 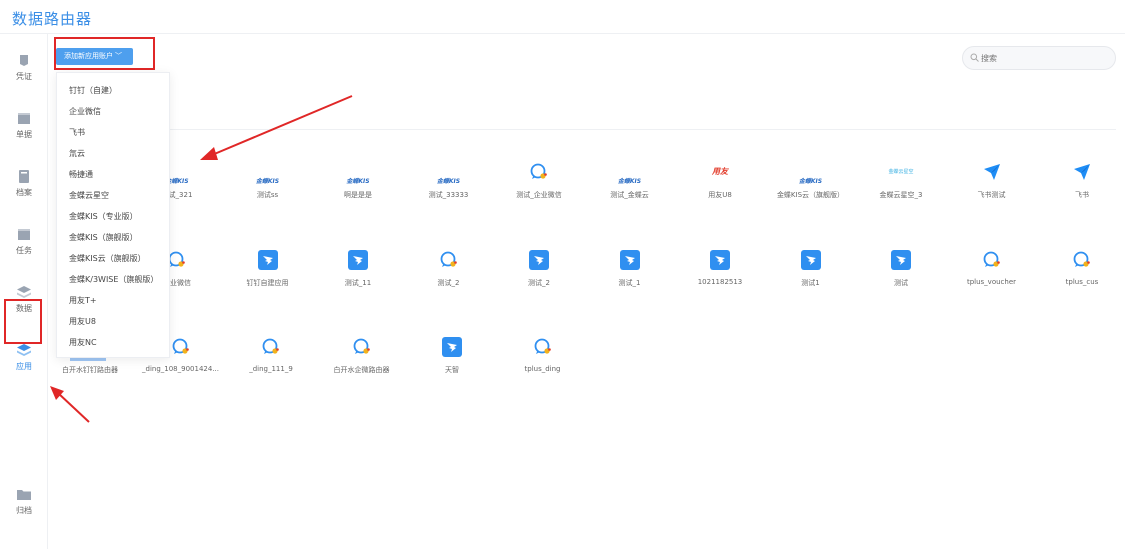 What do you see at coordinates (452, 362) in the screenshot?
I see `app-card: 天智` at bounding box center [452, 362].